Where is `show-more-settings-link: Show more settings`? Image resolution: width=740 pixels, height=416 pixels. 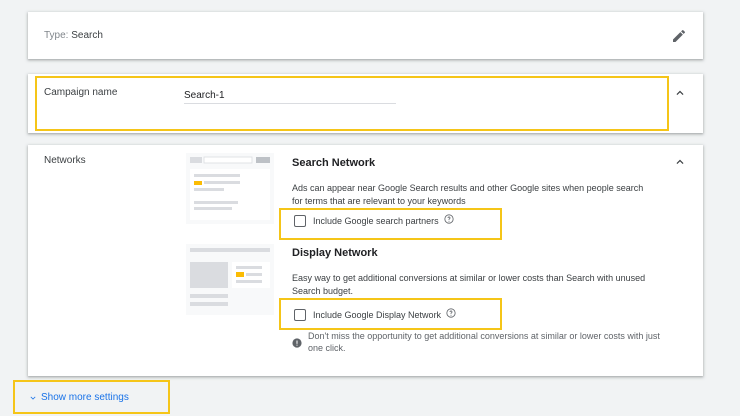 show-more-settings-link: Show more settings is located at coordinates (78, 397).